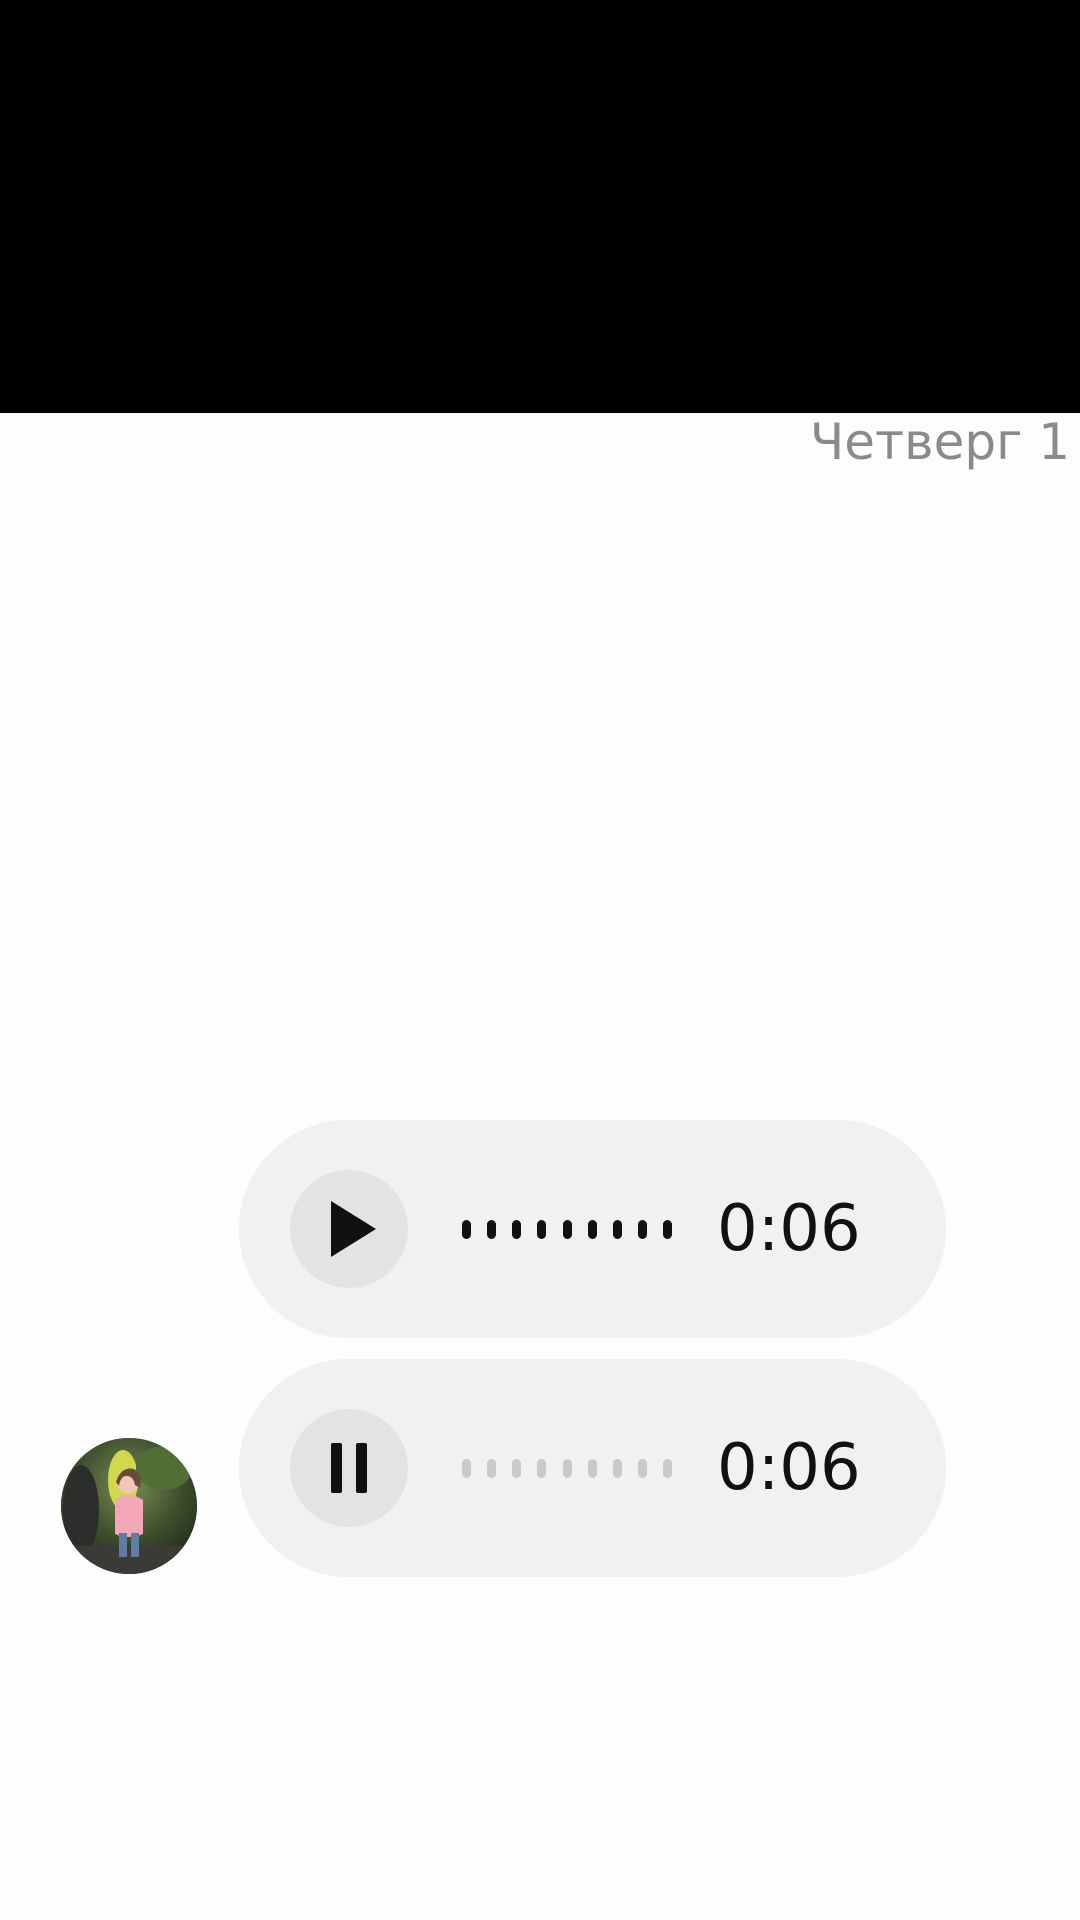  I want to click on avatar, so click(129, 1506).